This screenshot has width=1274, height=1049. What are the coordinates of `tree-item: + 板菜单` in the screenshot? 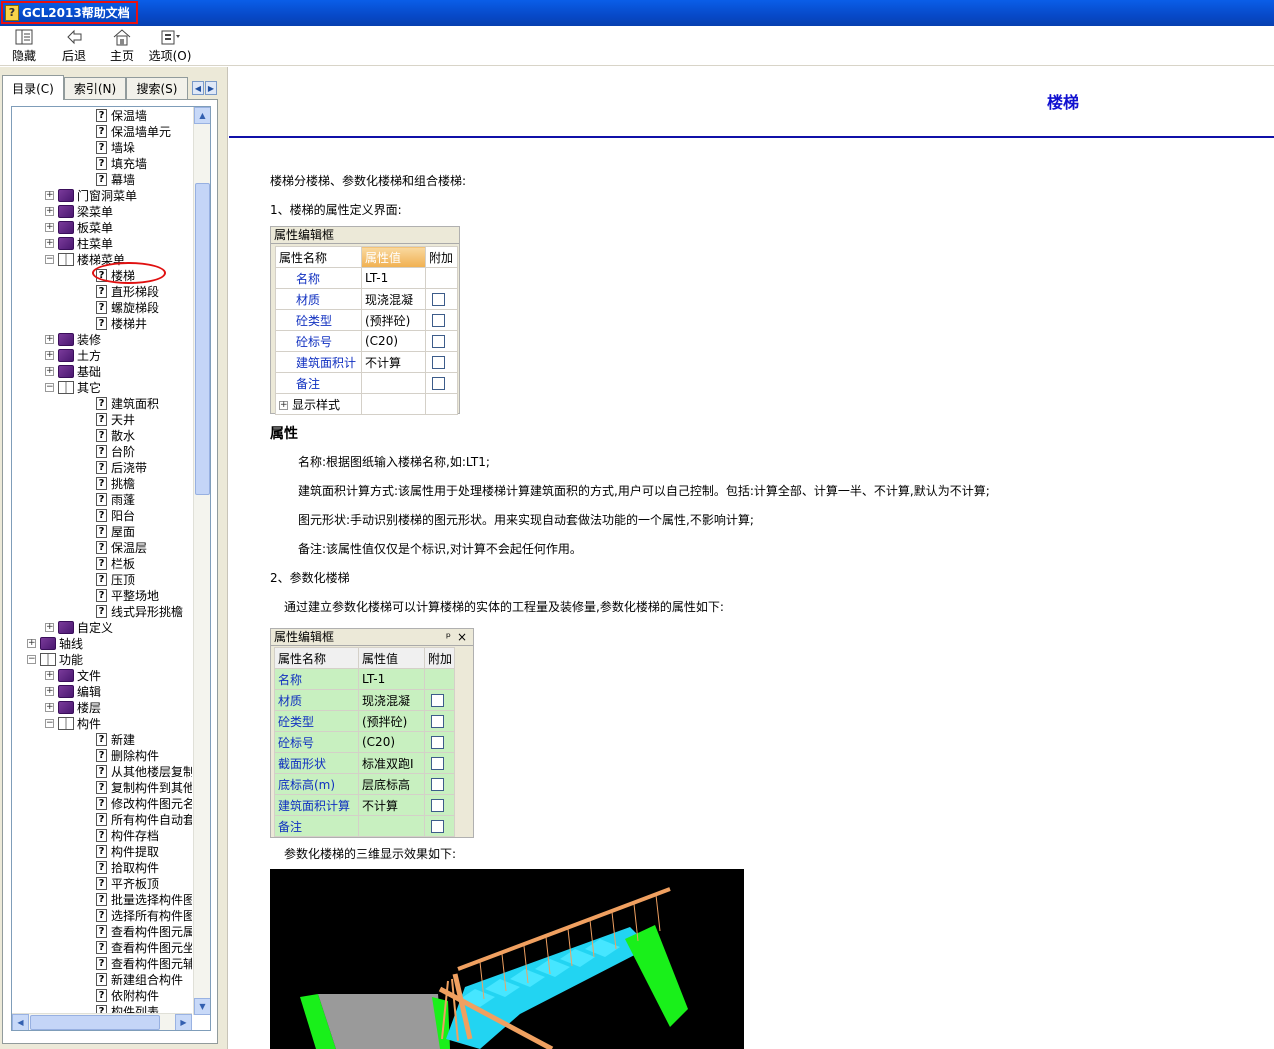 It's located at (79, 227).